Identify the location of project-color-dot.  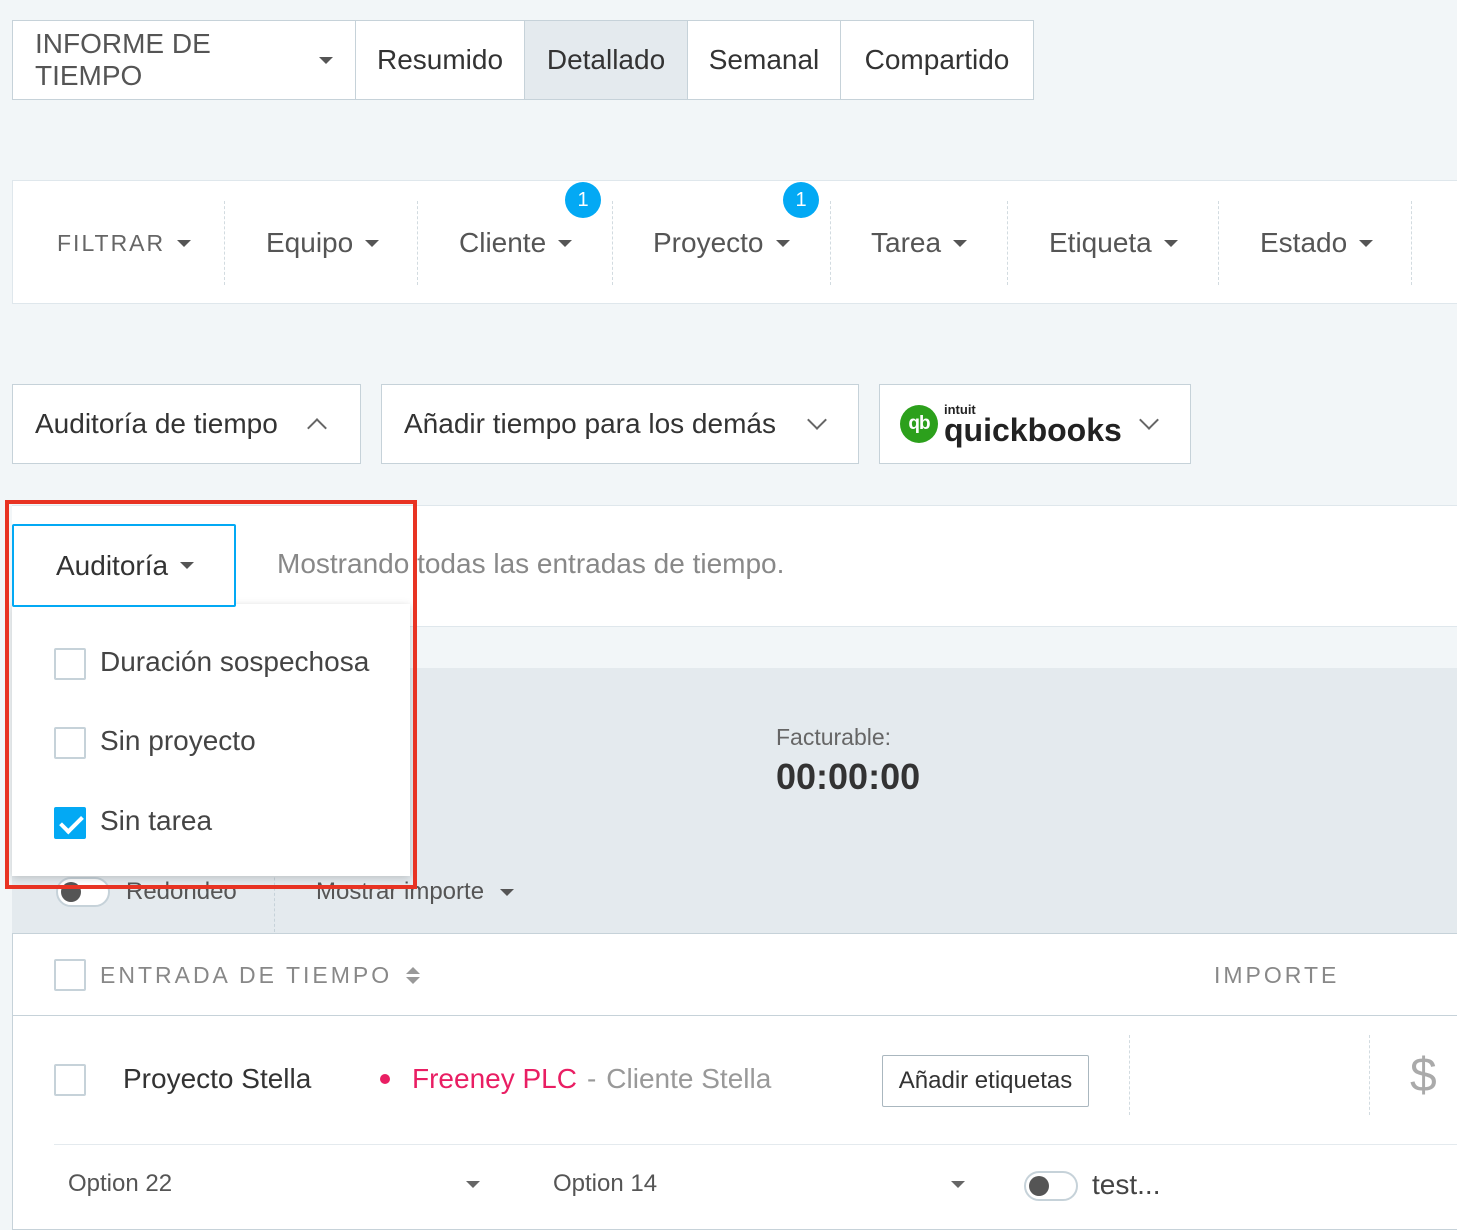
(385, 1079).